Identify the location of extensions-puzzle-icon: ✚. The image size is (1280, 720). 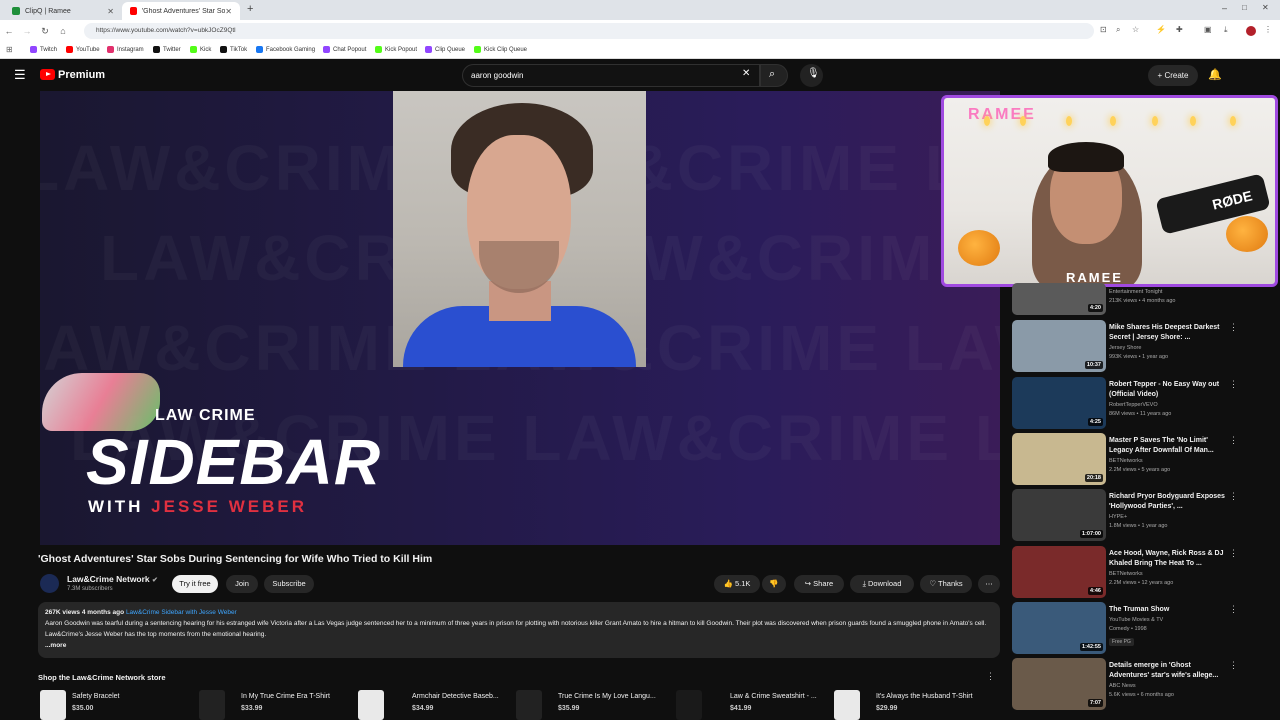
(1179, 29).